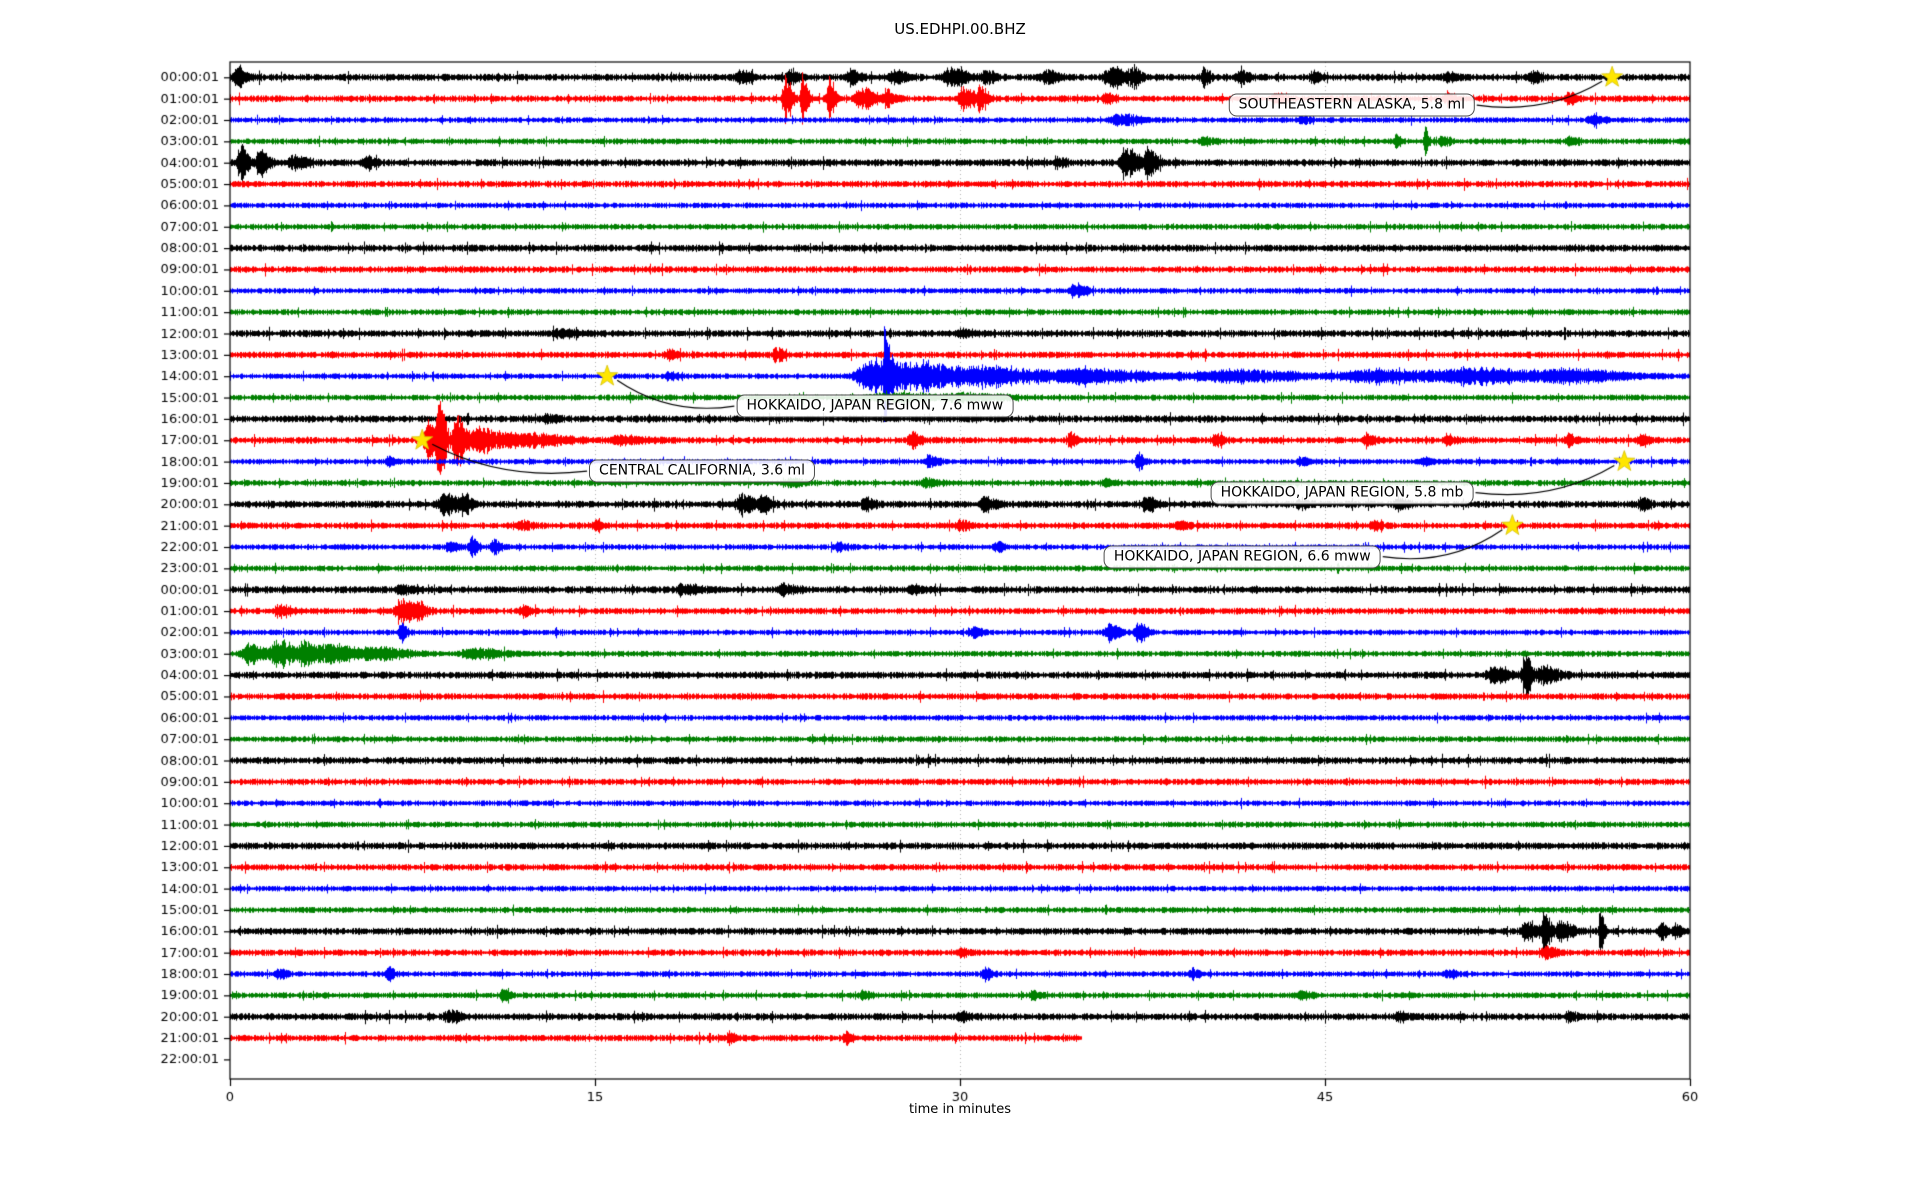  What do you see at coordinates (1351, 105) in the screenshot?
I see `annotation-southeastern-alaska: SOUTHEASTERN ALASKA, 5.8 ml` at bounding box center [1351, 105].